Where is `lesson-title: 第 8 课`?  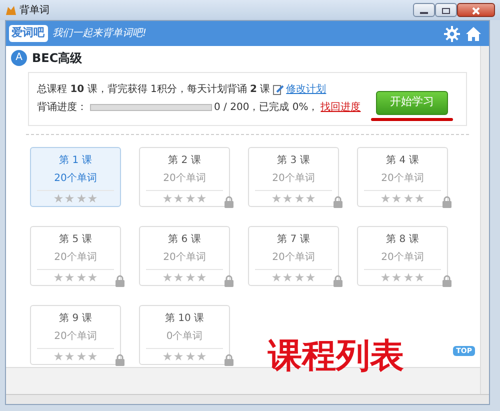
lesson-title: 第 8 课 is located at coordinates (402, 239).